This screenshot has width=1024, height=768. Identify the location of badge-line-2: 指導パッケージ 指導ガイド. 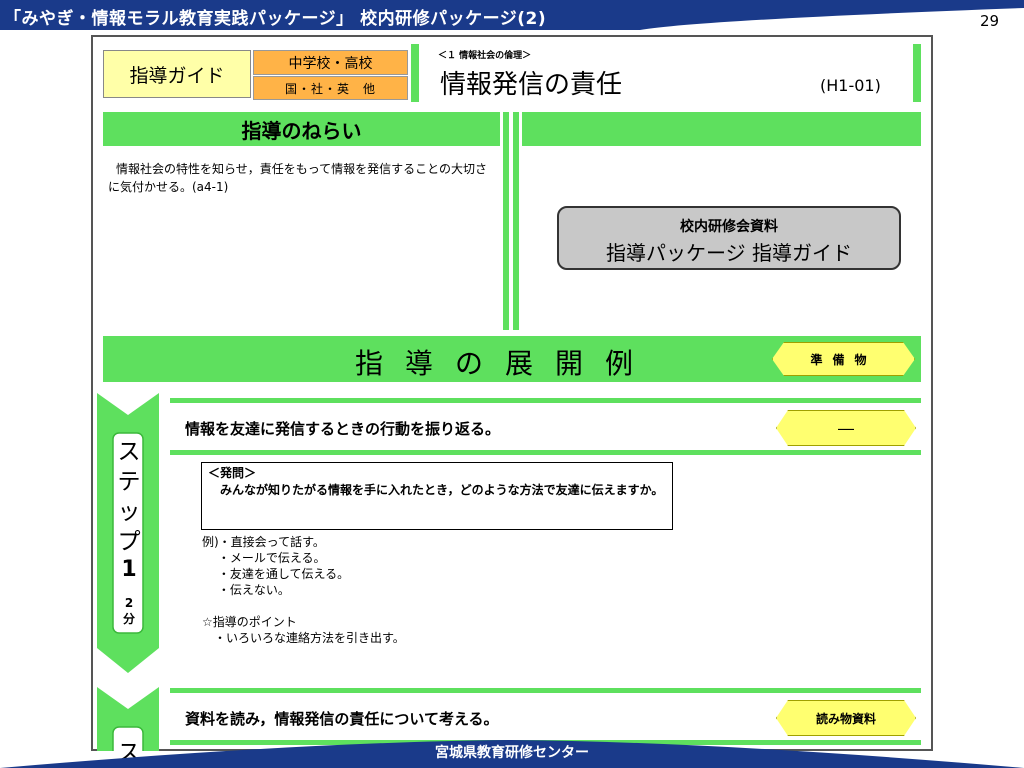
(729, 253).